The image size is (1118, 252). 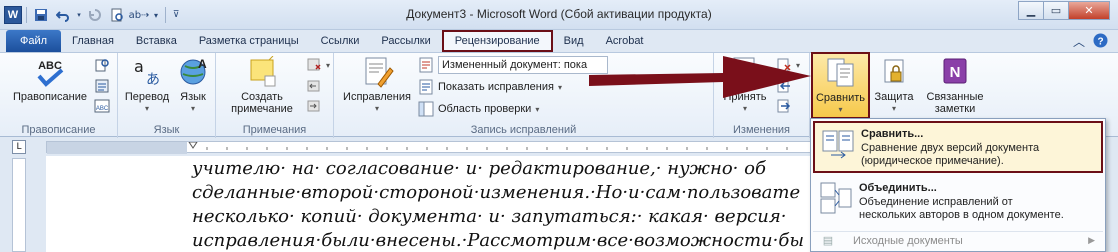 What do you see at coordinates (147, 109) in the screenshot?
I see `translate-dropdown-icon: ▾` at bounding box center [147, 109].